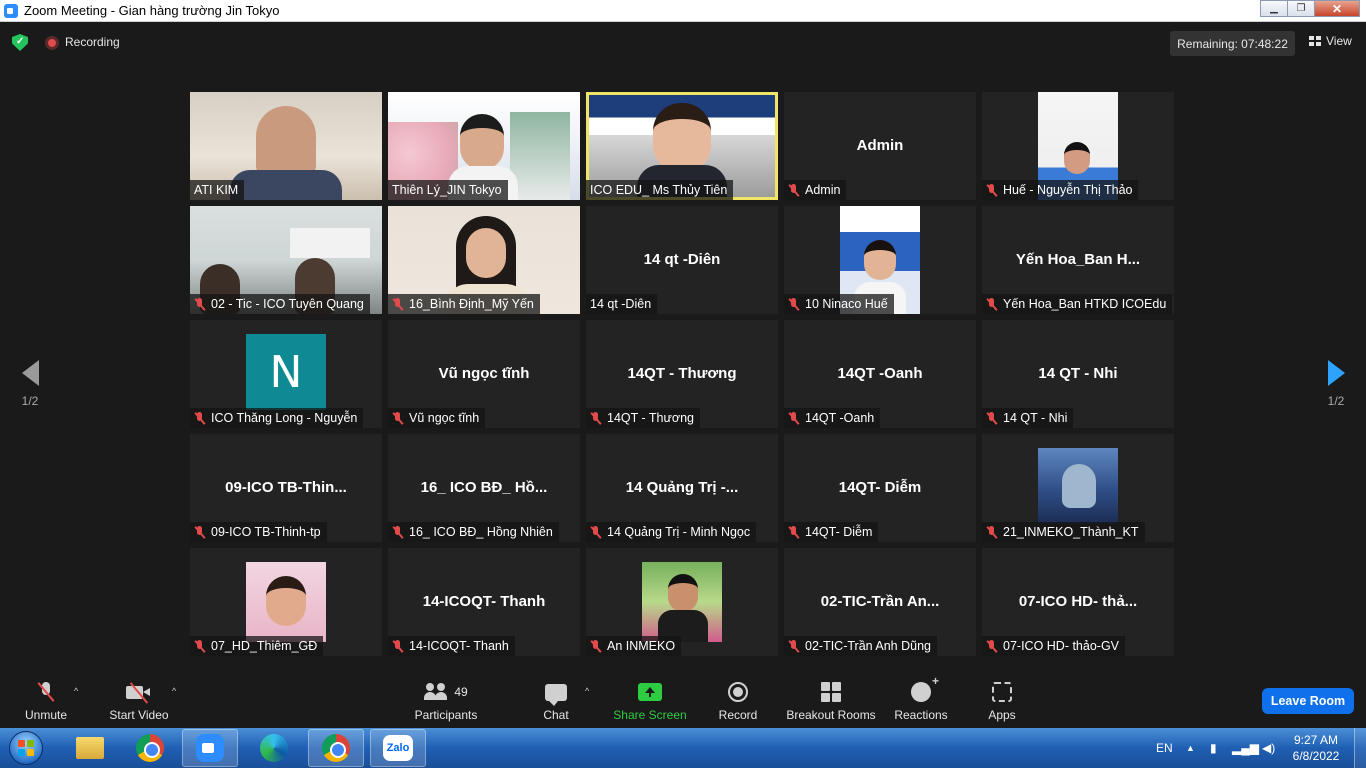  Describe the element at coordinates (30, 373) in the screenshot. I see `chevron-left-icon` at that location.